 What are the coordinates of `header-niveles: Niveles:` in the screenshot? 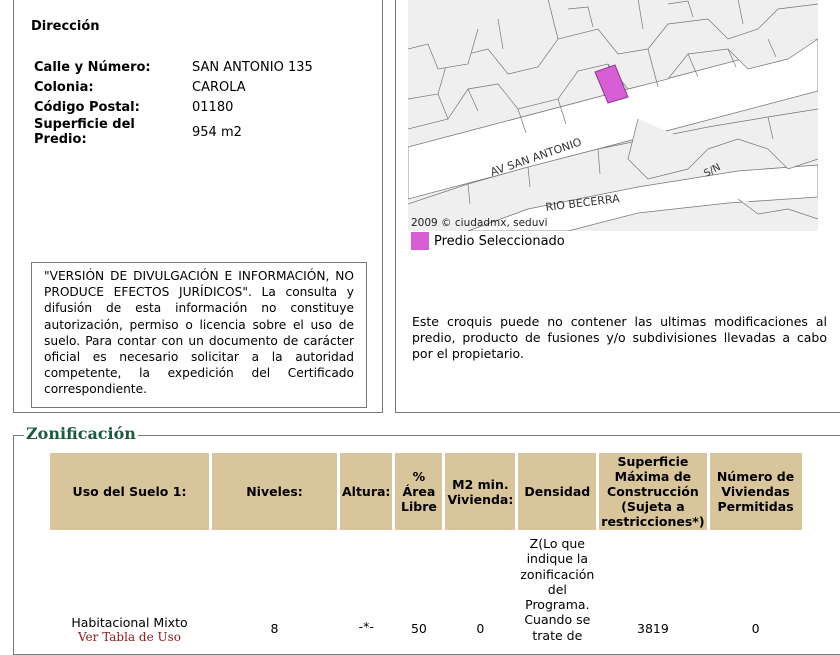 It's located at (274, 491).